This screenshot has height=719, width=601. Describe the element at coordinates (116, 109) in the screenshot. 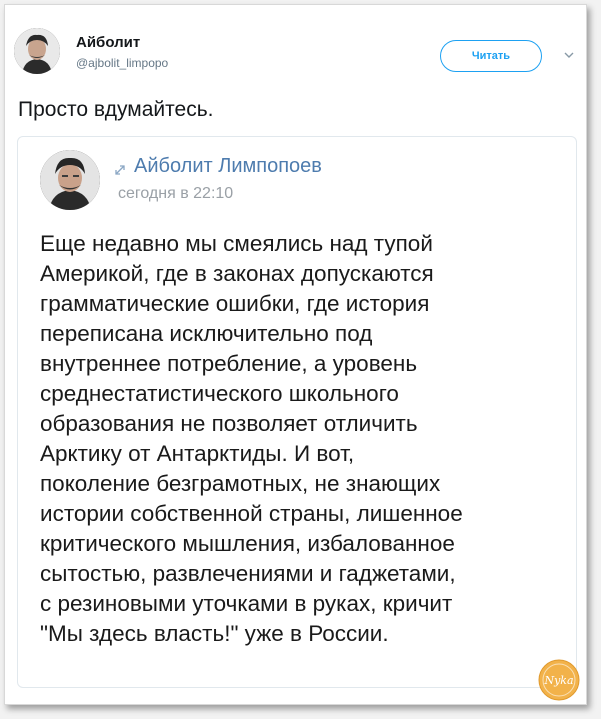

I see `tweet-text: Просто вдумайтесь.` at that location.